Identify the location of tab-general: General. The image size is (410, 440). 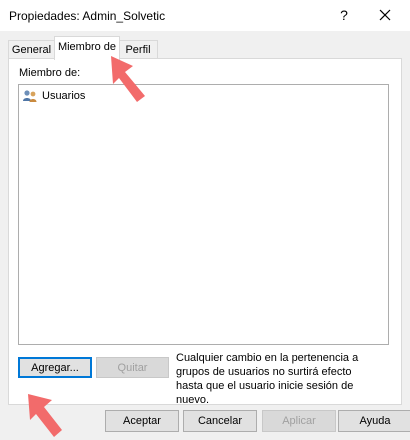
(31, 50).